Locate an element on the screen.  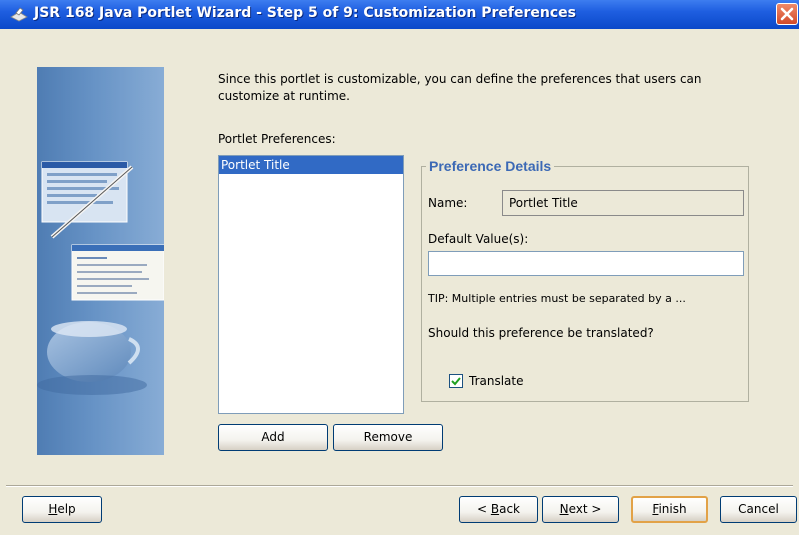
wizard-icon is located at coordinates (19, 14).